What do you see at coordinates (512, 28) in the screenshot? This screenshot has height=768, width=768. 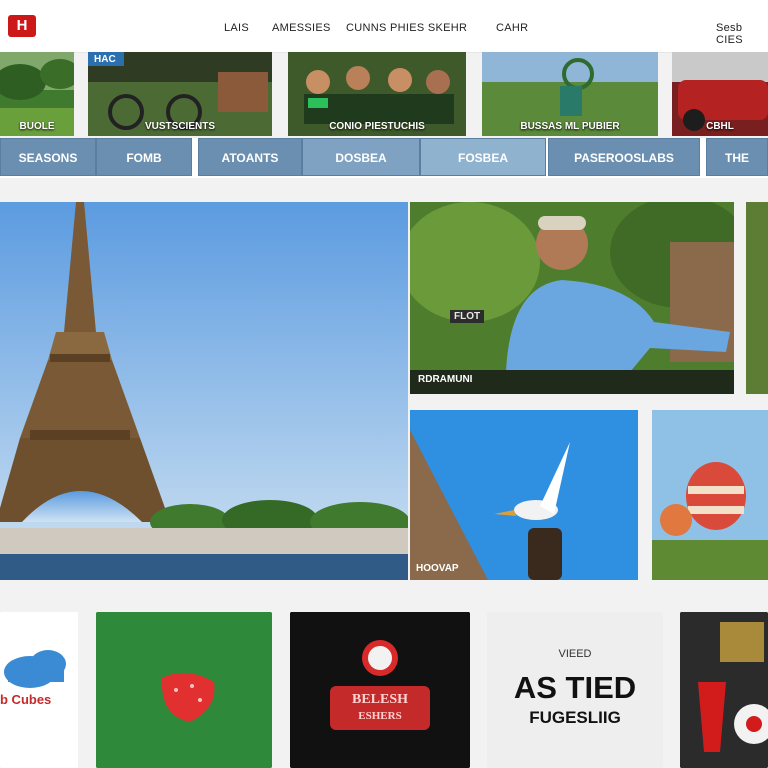 I see `nav-link-4: CAHR` at bounding box center [512, 28].